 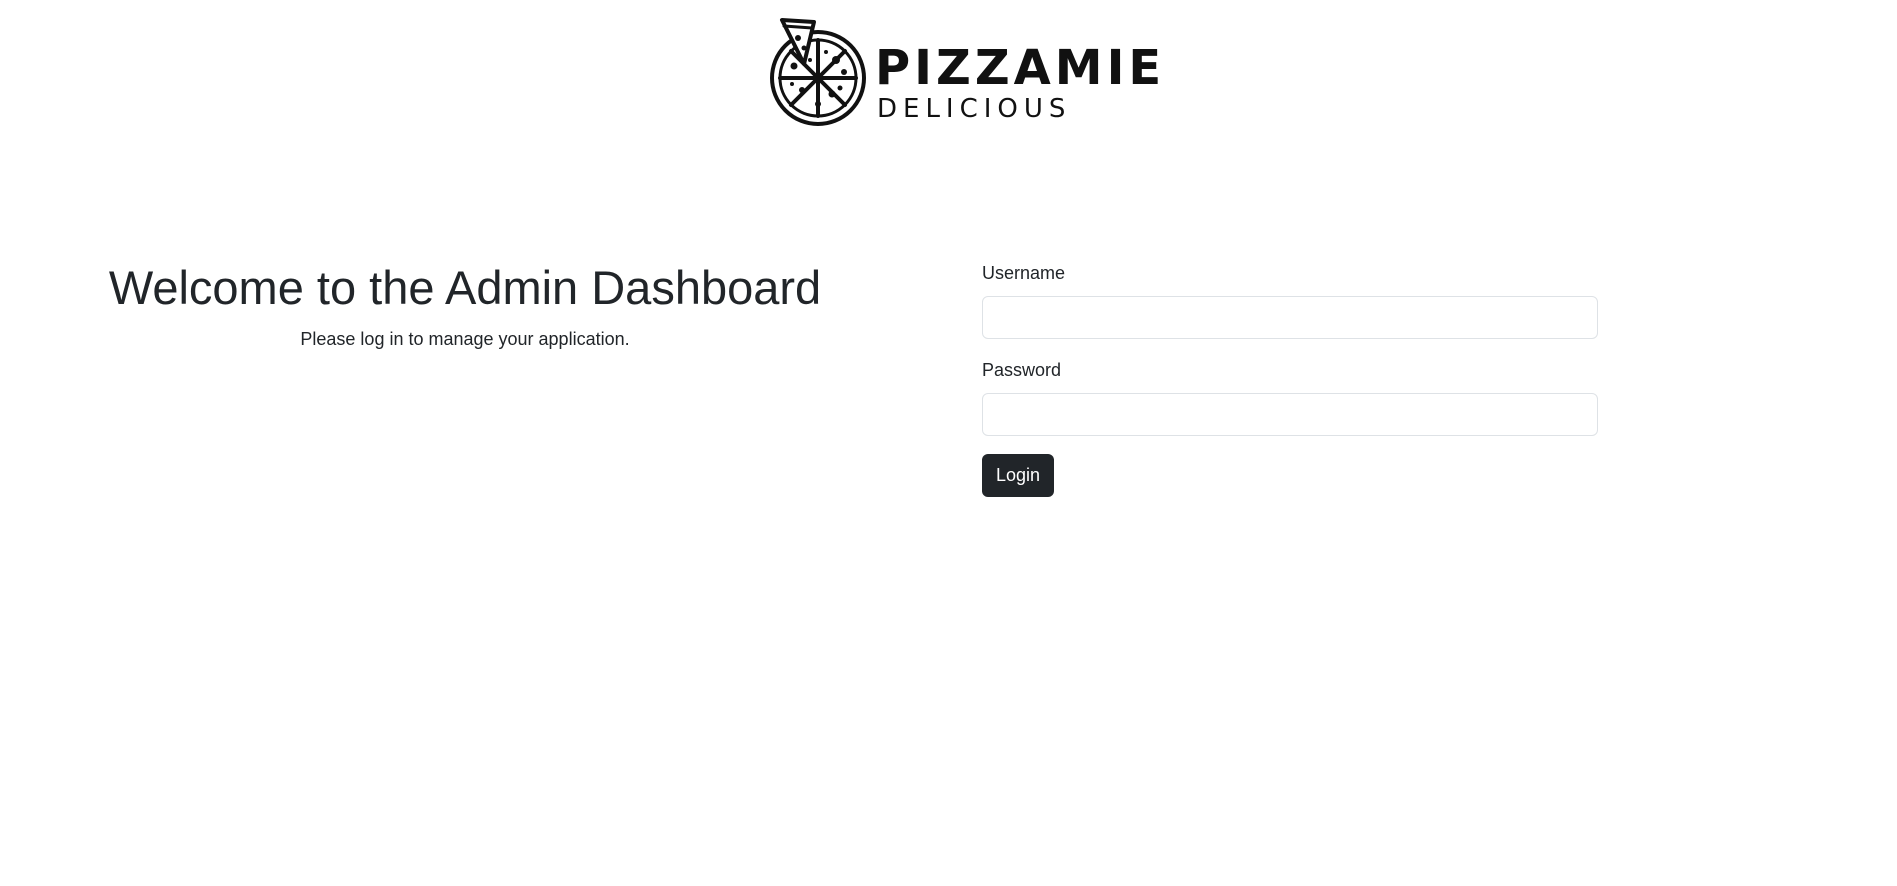 What do you see at coordinates (1020, 68) in the screenshot?
I see `brand-name: PIZZAMIE` at bounding box center [1020, 68].